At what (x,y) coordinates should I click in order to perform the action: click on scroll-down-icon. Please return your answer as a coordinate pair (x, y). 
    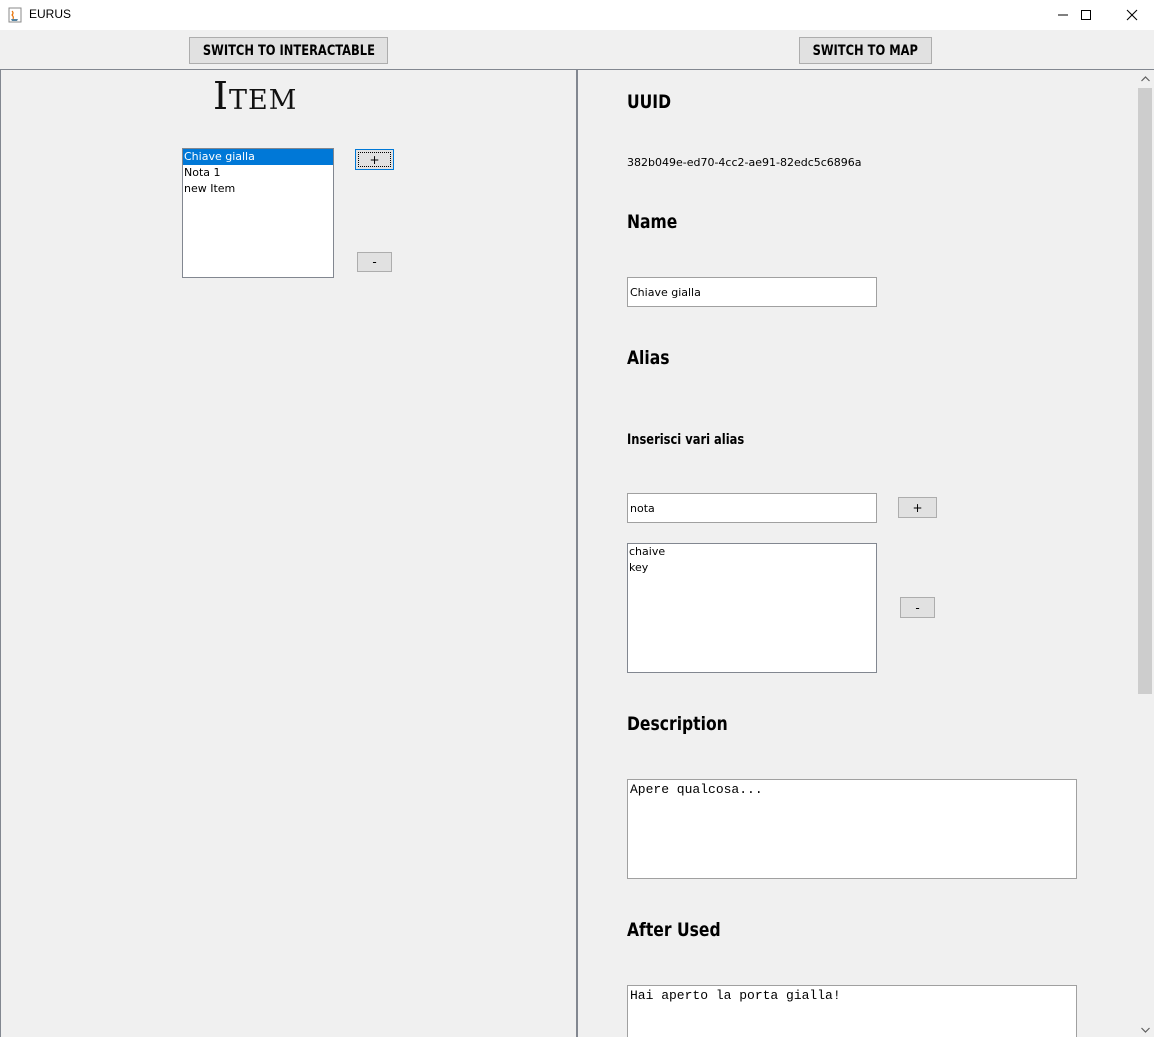
    Looking at the image, I should click on (1145, 1029).